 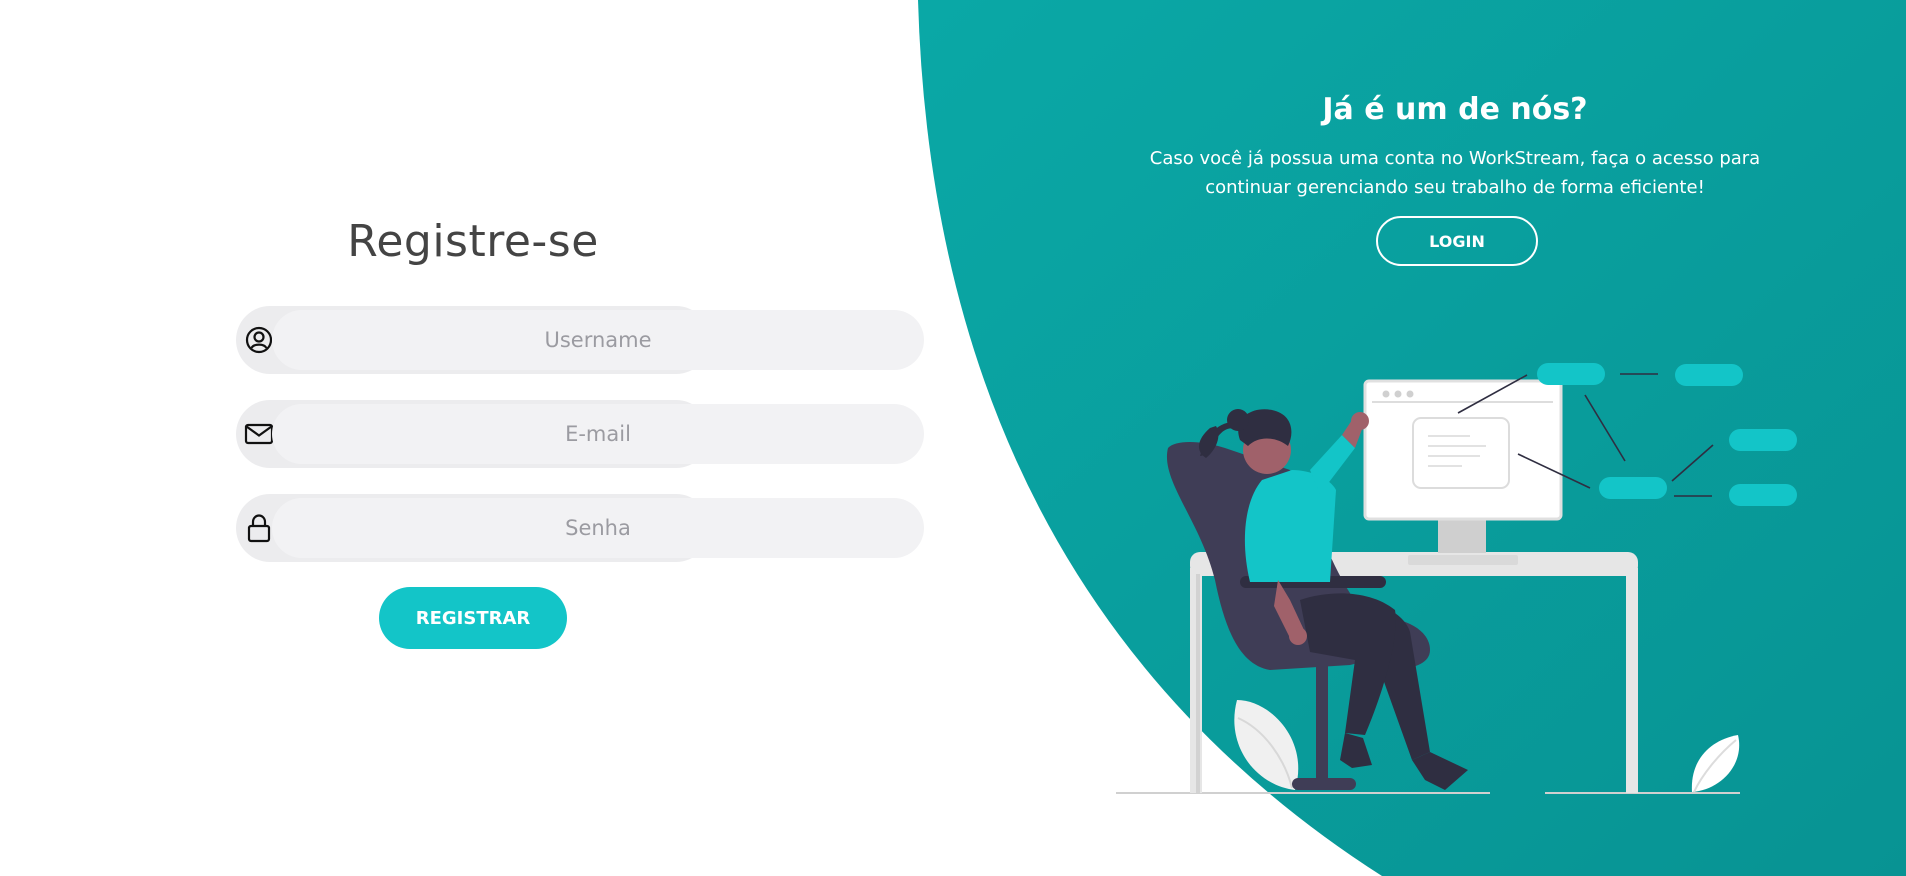 I want to click on login-button: LOGIN, so click(x=1457, y=241).